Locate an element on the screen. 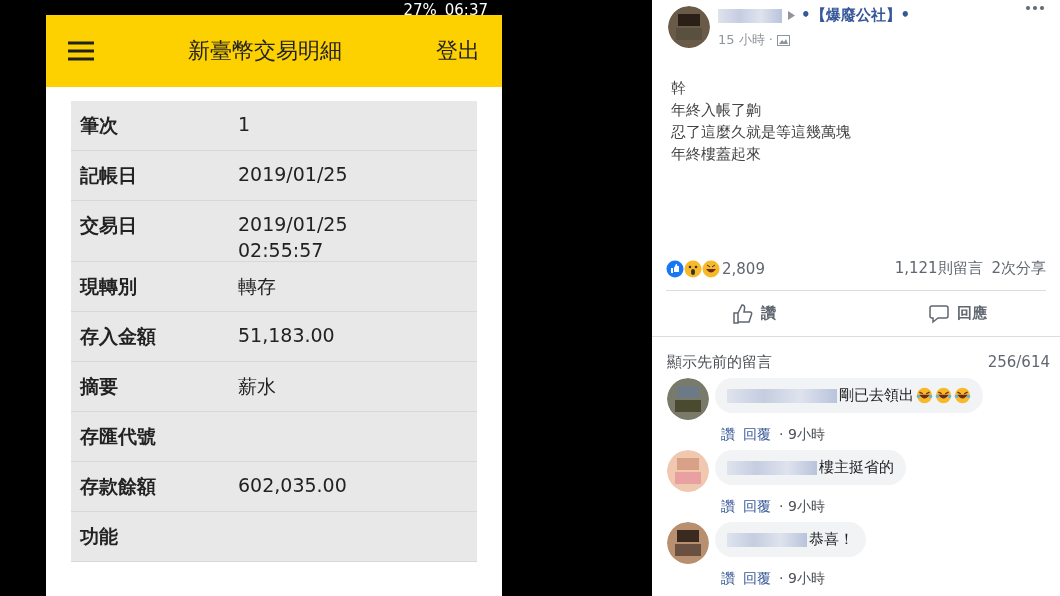  reaction-count: 2,809 is located at coordinates (743, 268).